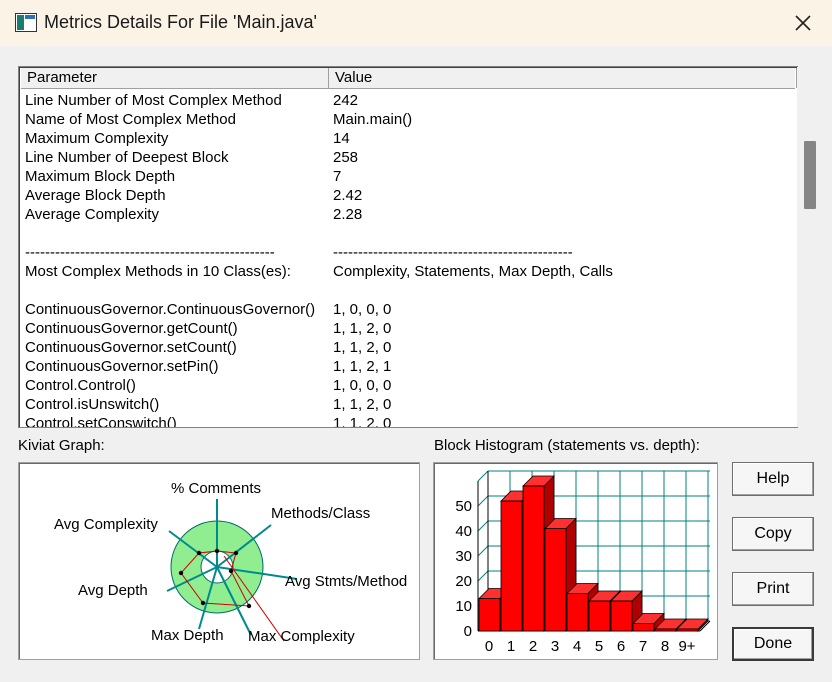 This screenshot has width=832, height=682. I want to click on close-button, so click(803, 23).